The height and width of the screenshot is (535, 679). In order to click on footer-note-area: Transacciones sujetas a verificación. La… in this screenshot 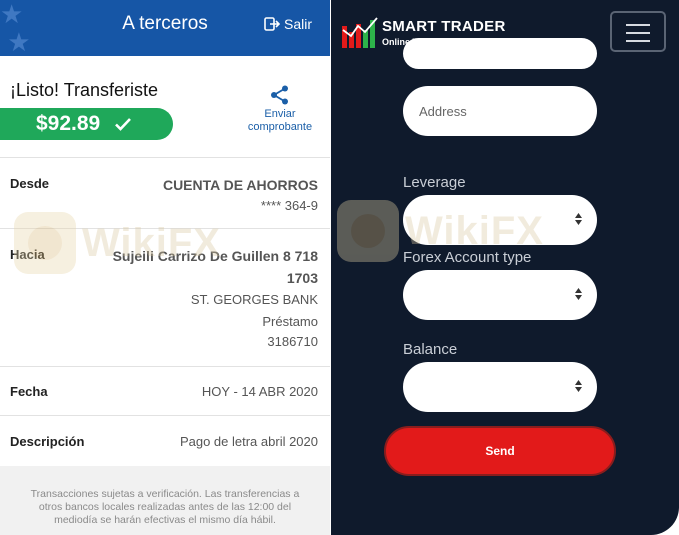, I will do `click(165, 500)`.